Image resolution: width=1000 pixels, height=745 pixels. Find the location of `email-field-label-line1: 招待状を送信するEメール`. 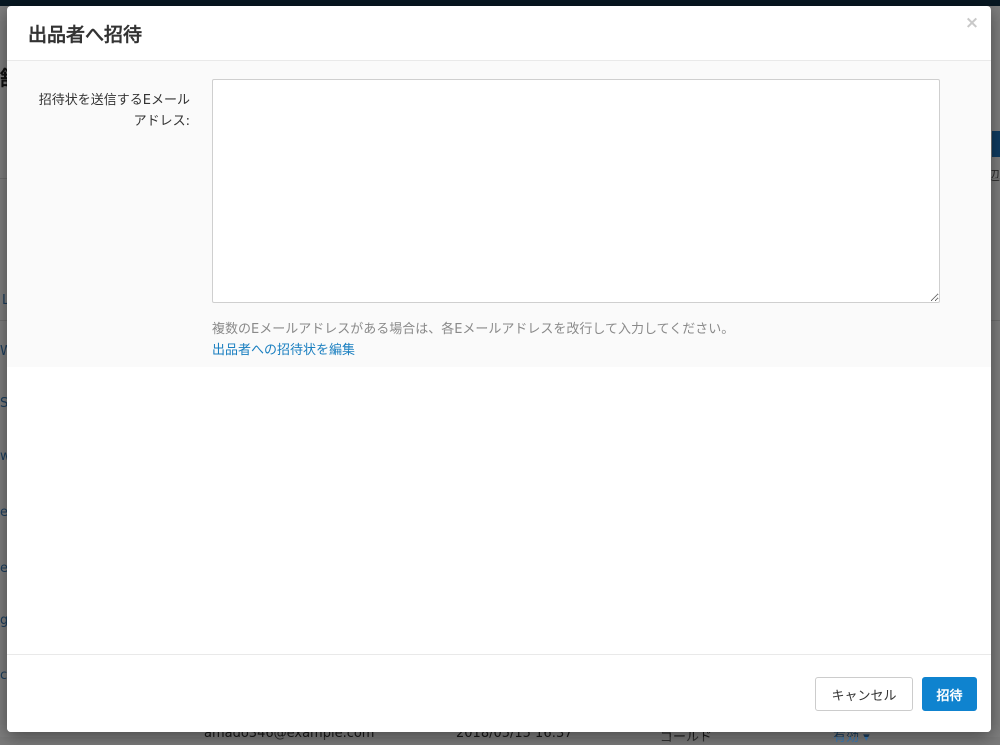

email-field-label-line1: 招待状を送信するEメール is located at coordinates (114, 100).